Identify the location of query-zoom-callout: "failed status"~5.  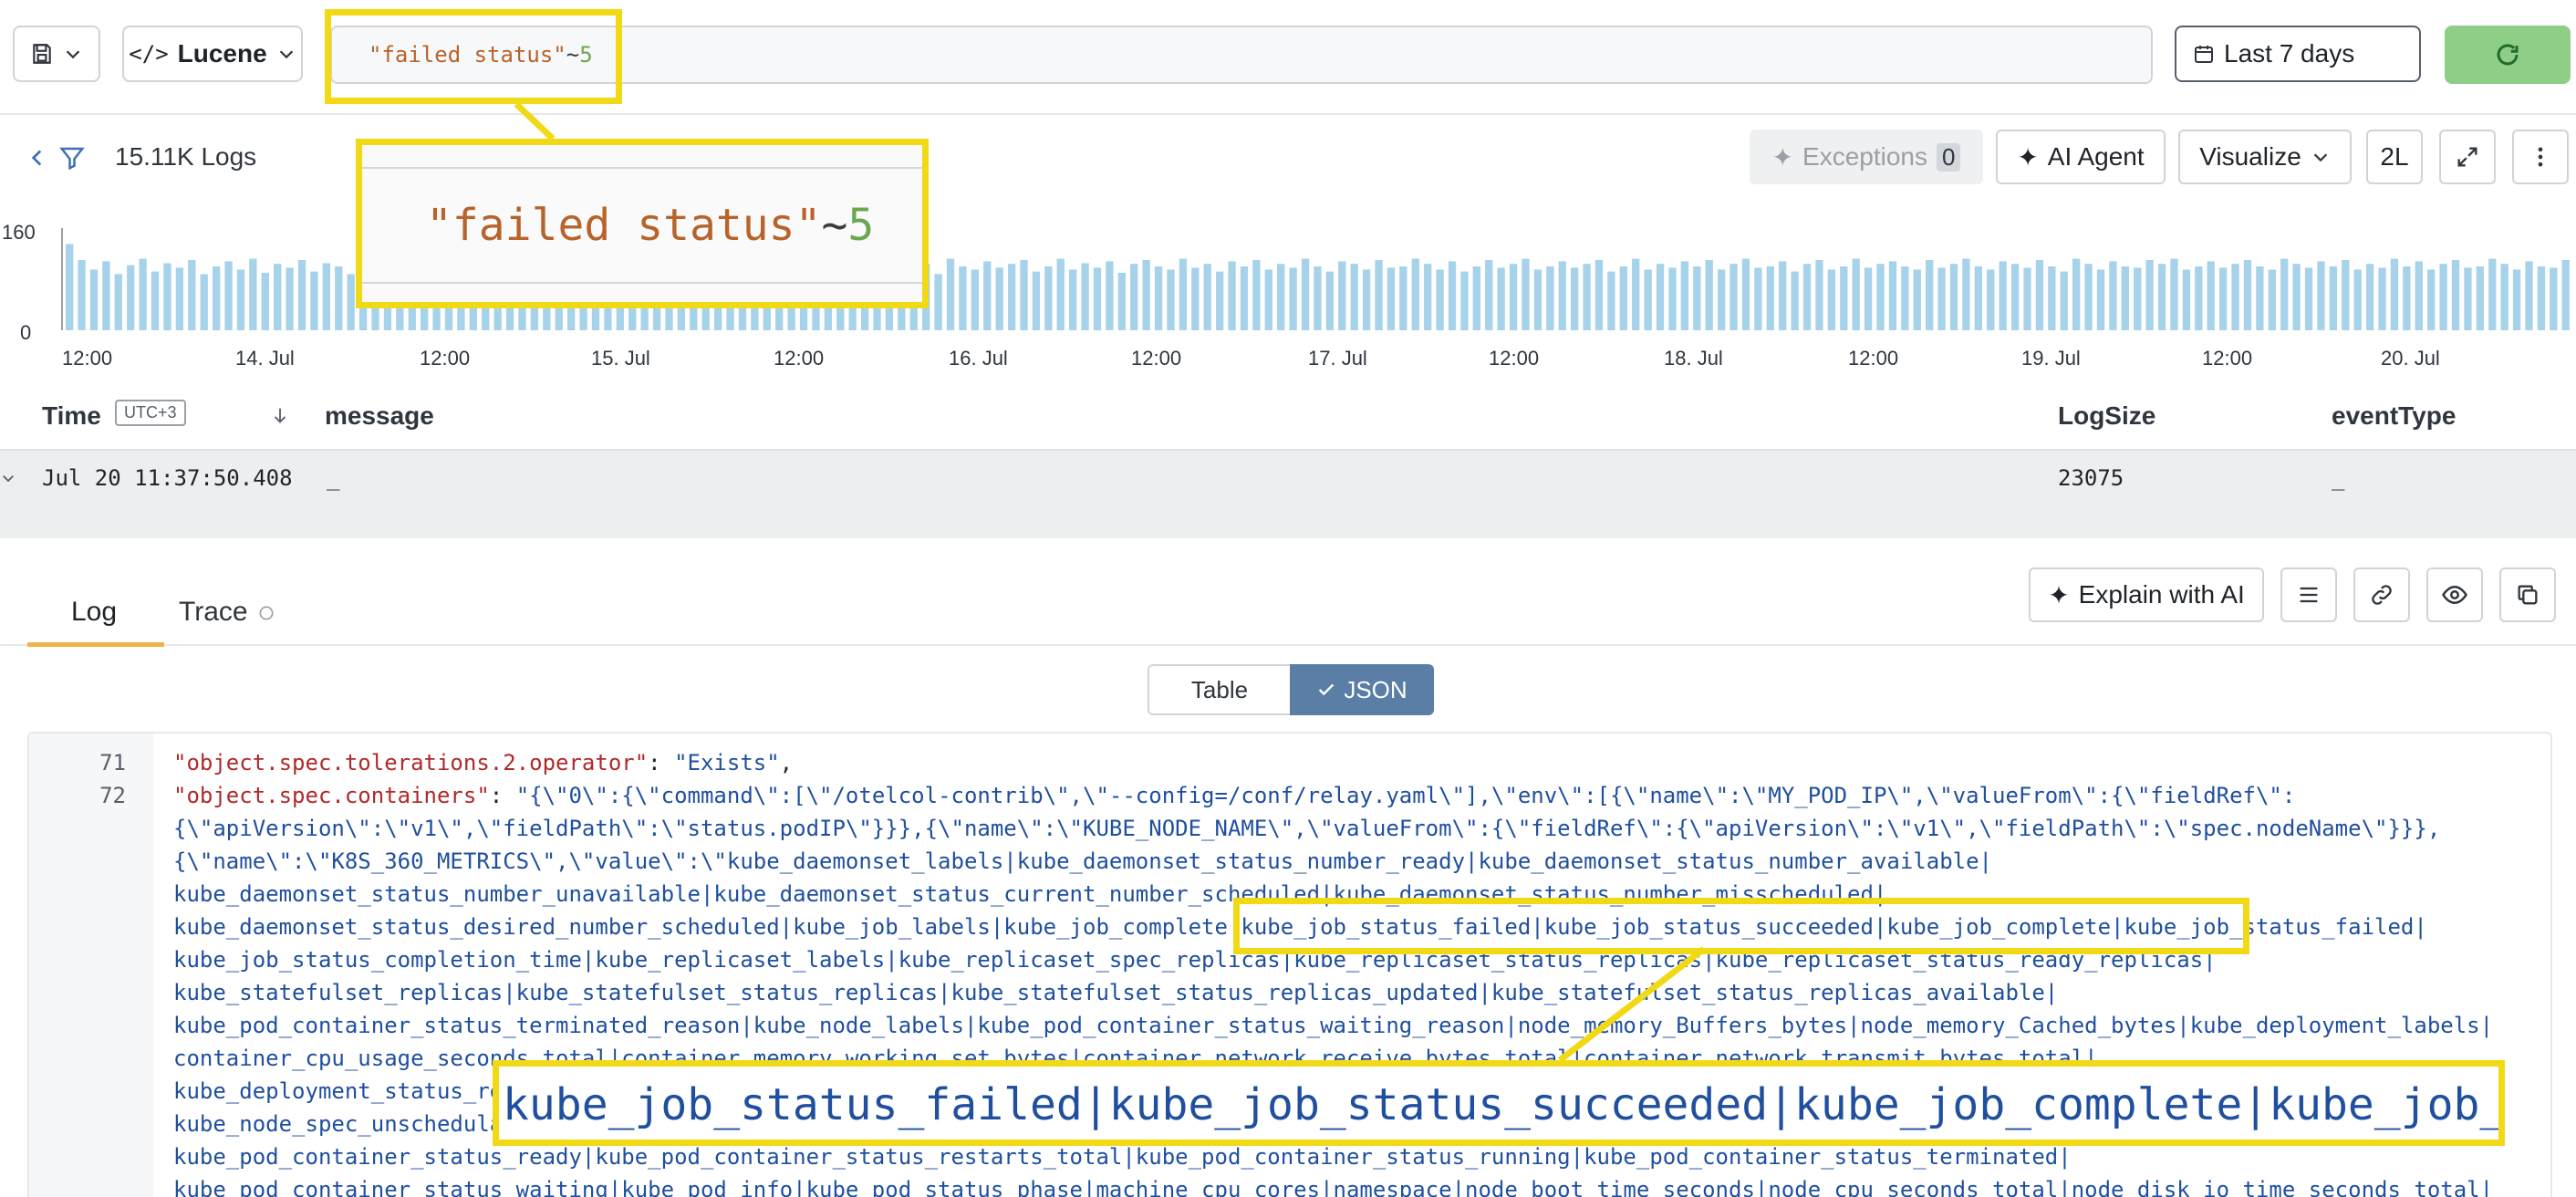
(642, 223).